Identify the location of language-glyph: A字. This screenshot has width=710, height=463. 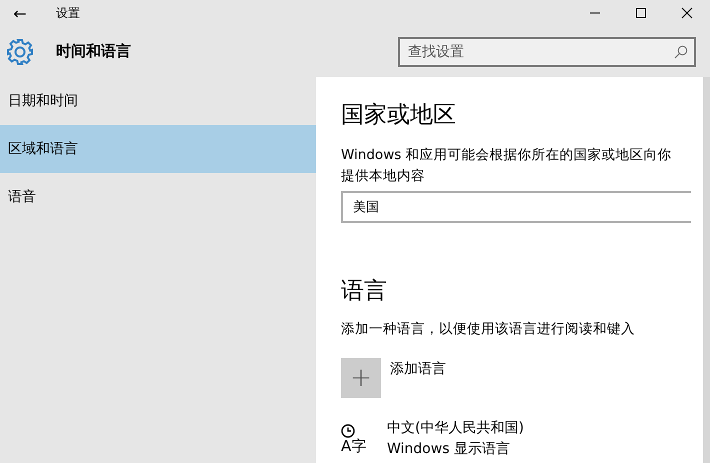
(353, 446).